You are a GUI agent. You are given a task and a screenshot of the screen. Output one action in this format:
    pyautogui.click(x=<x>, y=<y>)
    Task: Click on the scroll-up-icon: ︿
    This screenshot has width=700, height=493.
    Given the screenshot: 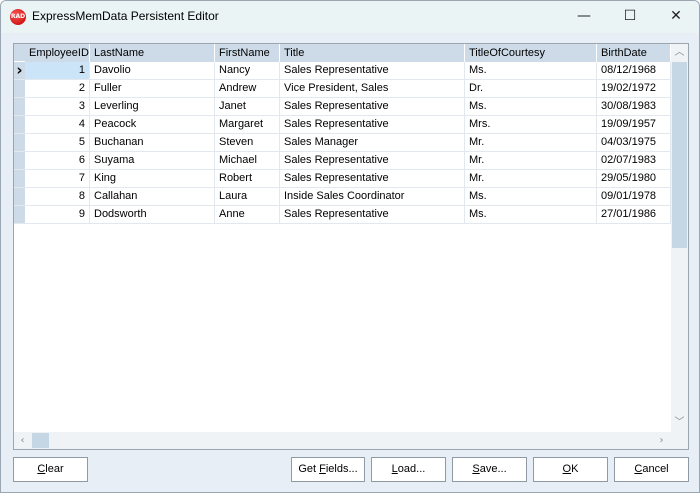 What is the action you would take?
    pyautogui.click(x=679, y=52)
    